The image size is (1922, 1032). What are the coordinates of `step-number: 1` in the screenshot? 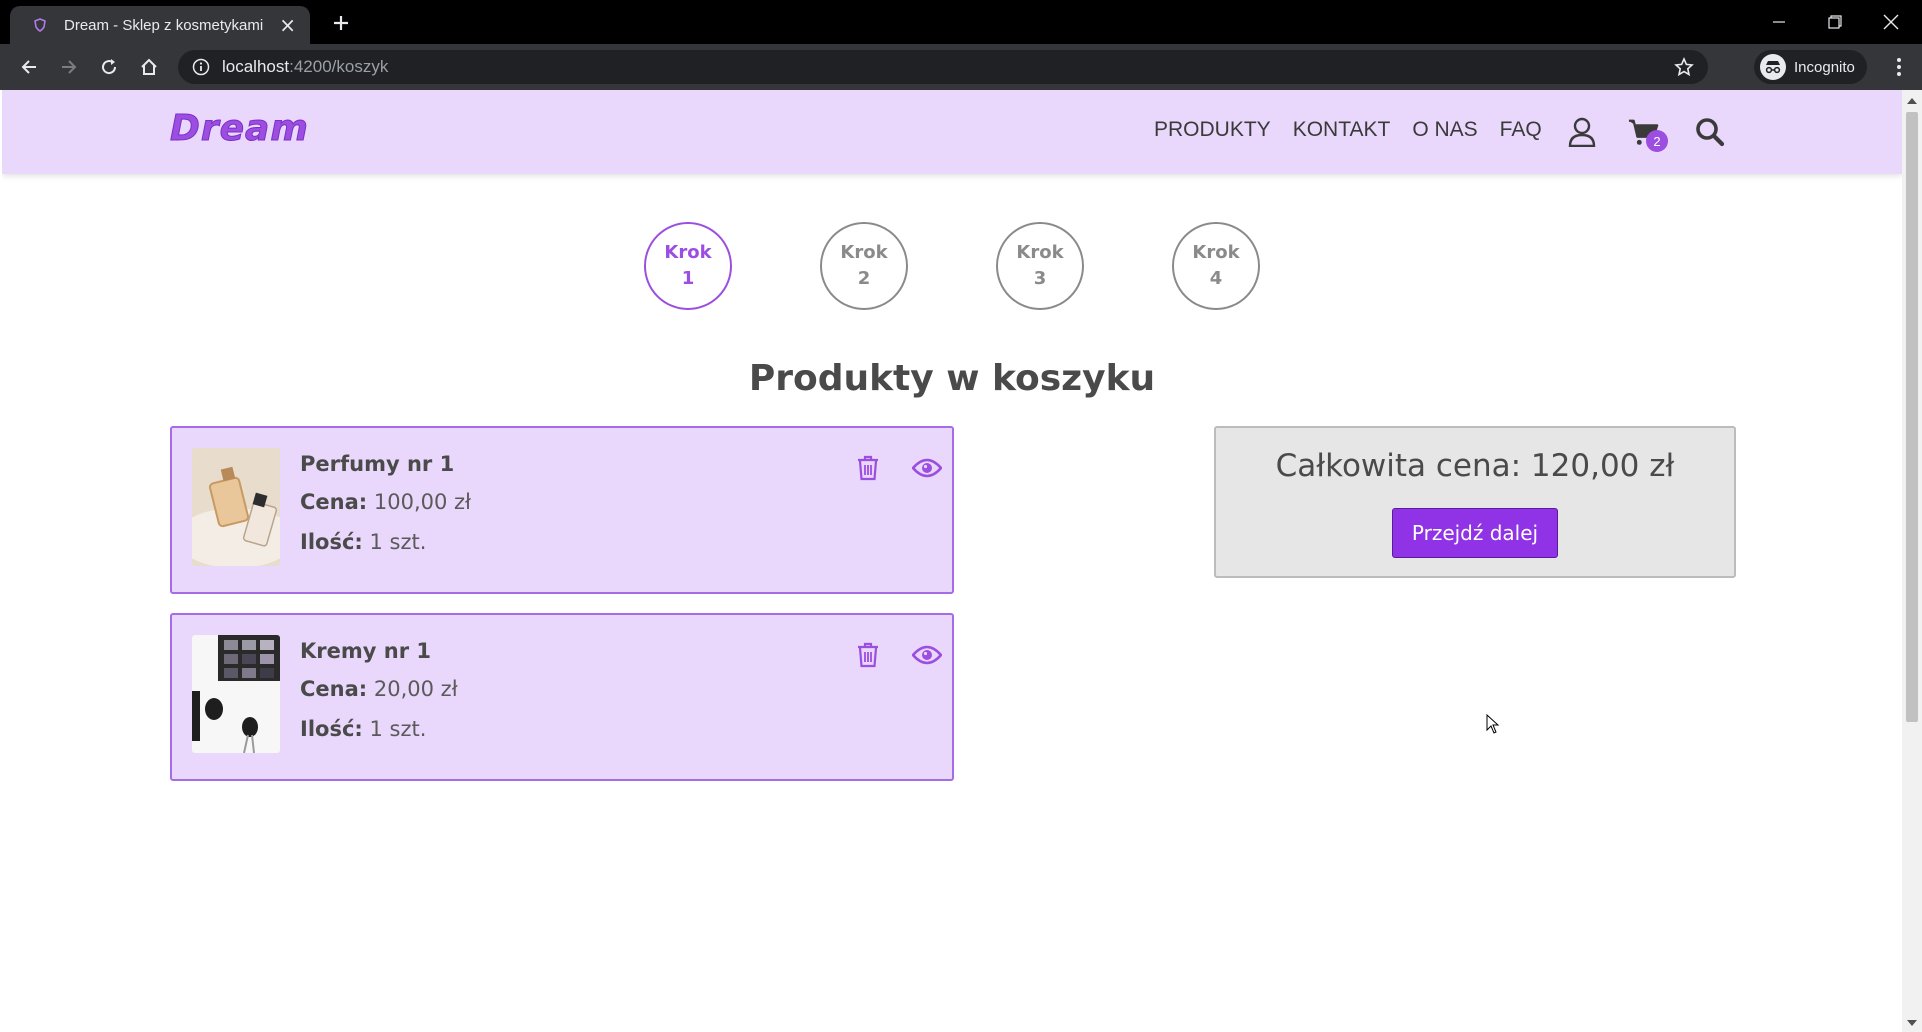 It's located at (688, 278).